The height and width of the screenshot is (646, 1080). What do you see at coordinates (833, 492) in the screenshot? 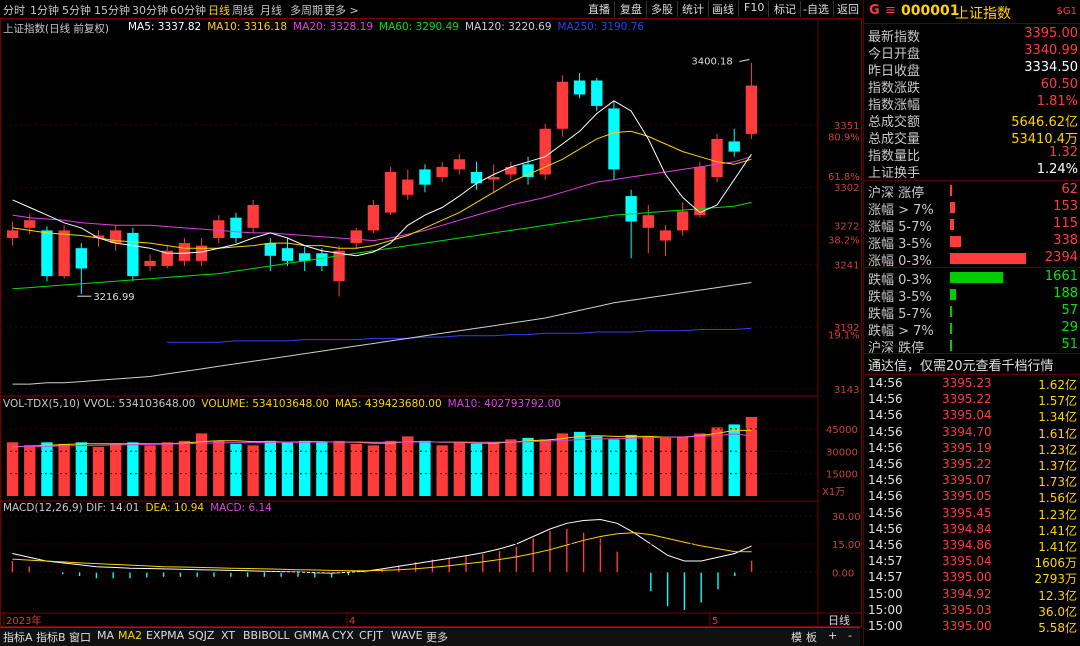
I see `vol-unit-label: X1万` at bounding box center [833, 492].